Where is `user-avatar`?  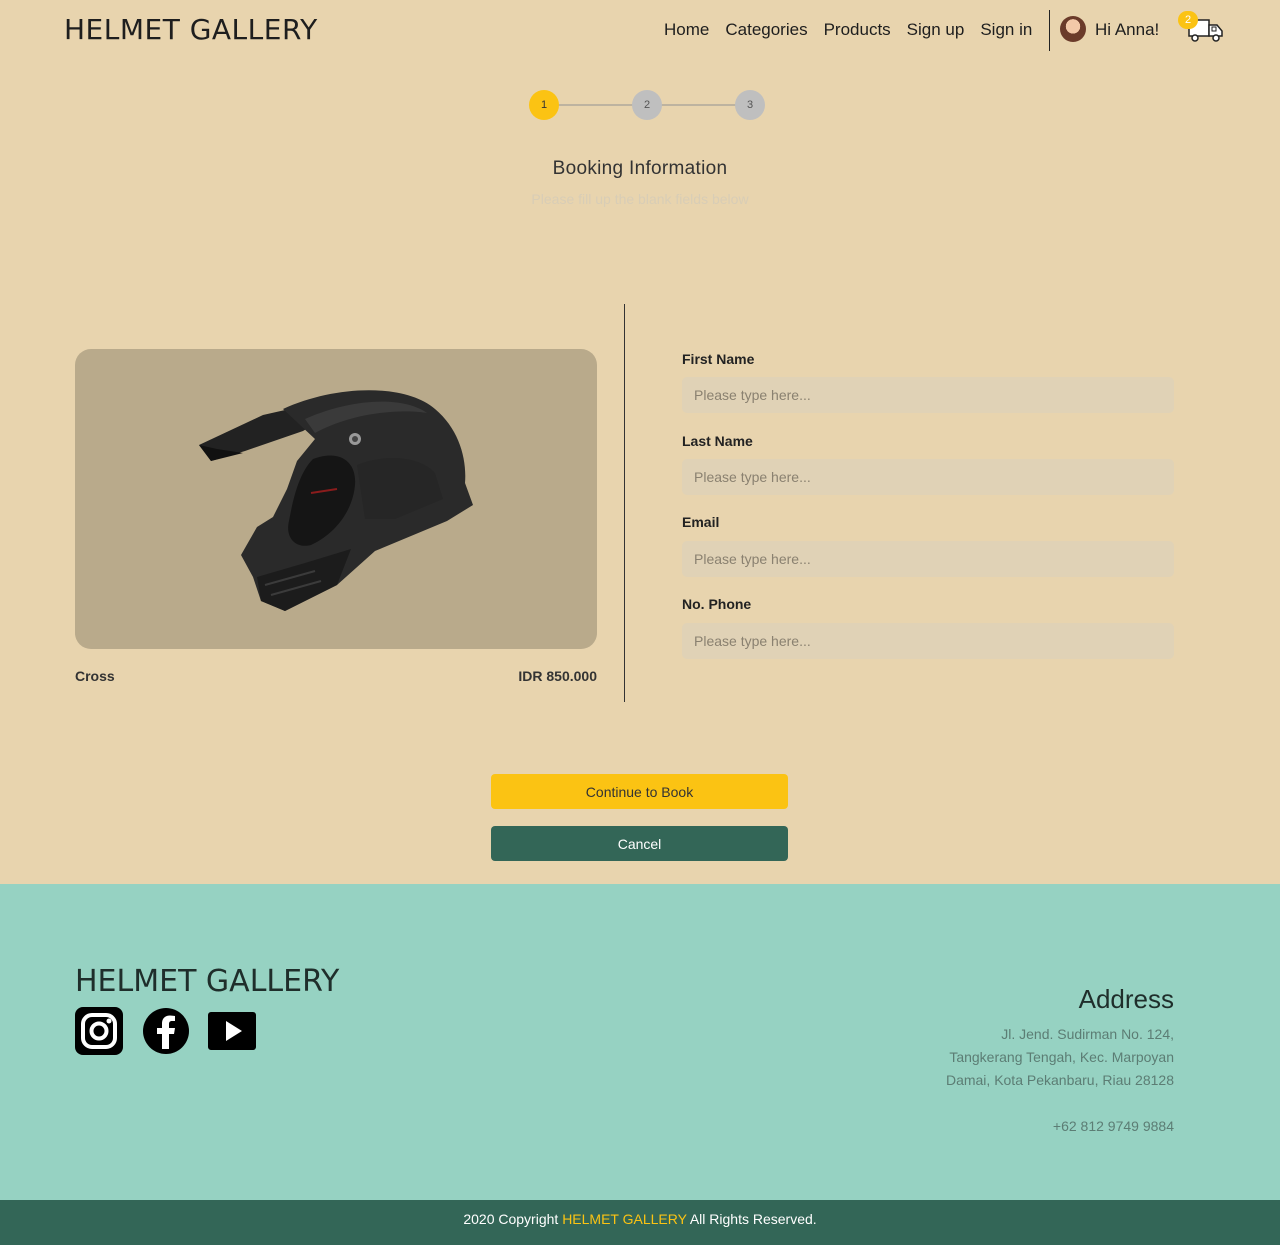 user-avatar is located at coordinates (1073, 29).